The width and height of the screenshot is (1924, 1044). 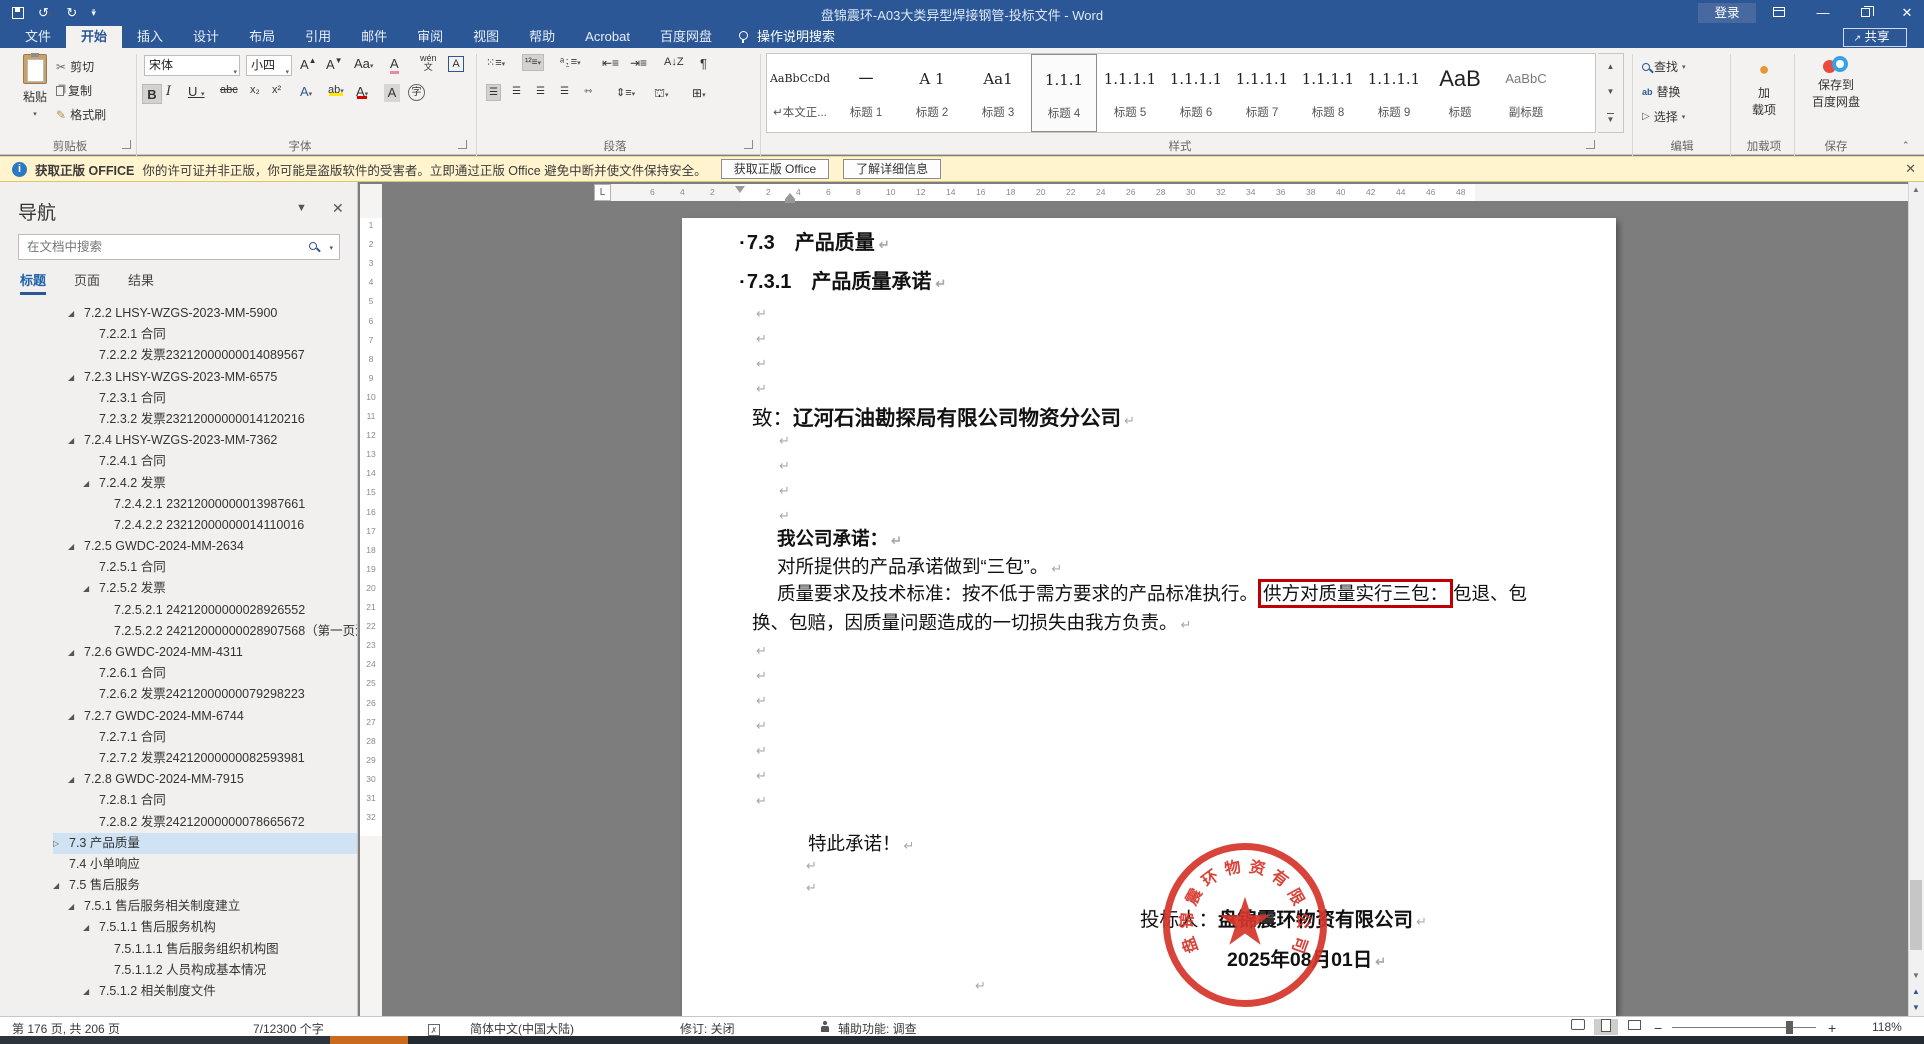 I want to click on multilevel-list-button: ᵃ⍮≡▾, so click(x=570, y=62).